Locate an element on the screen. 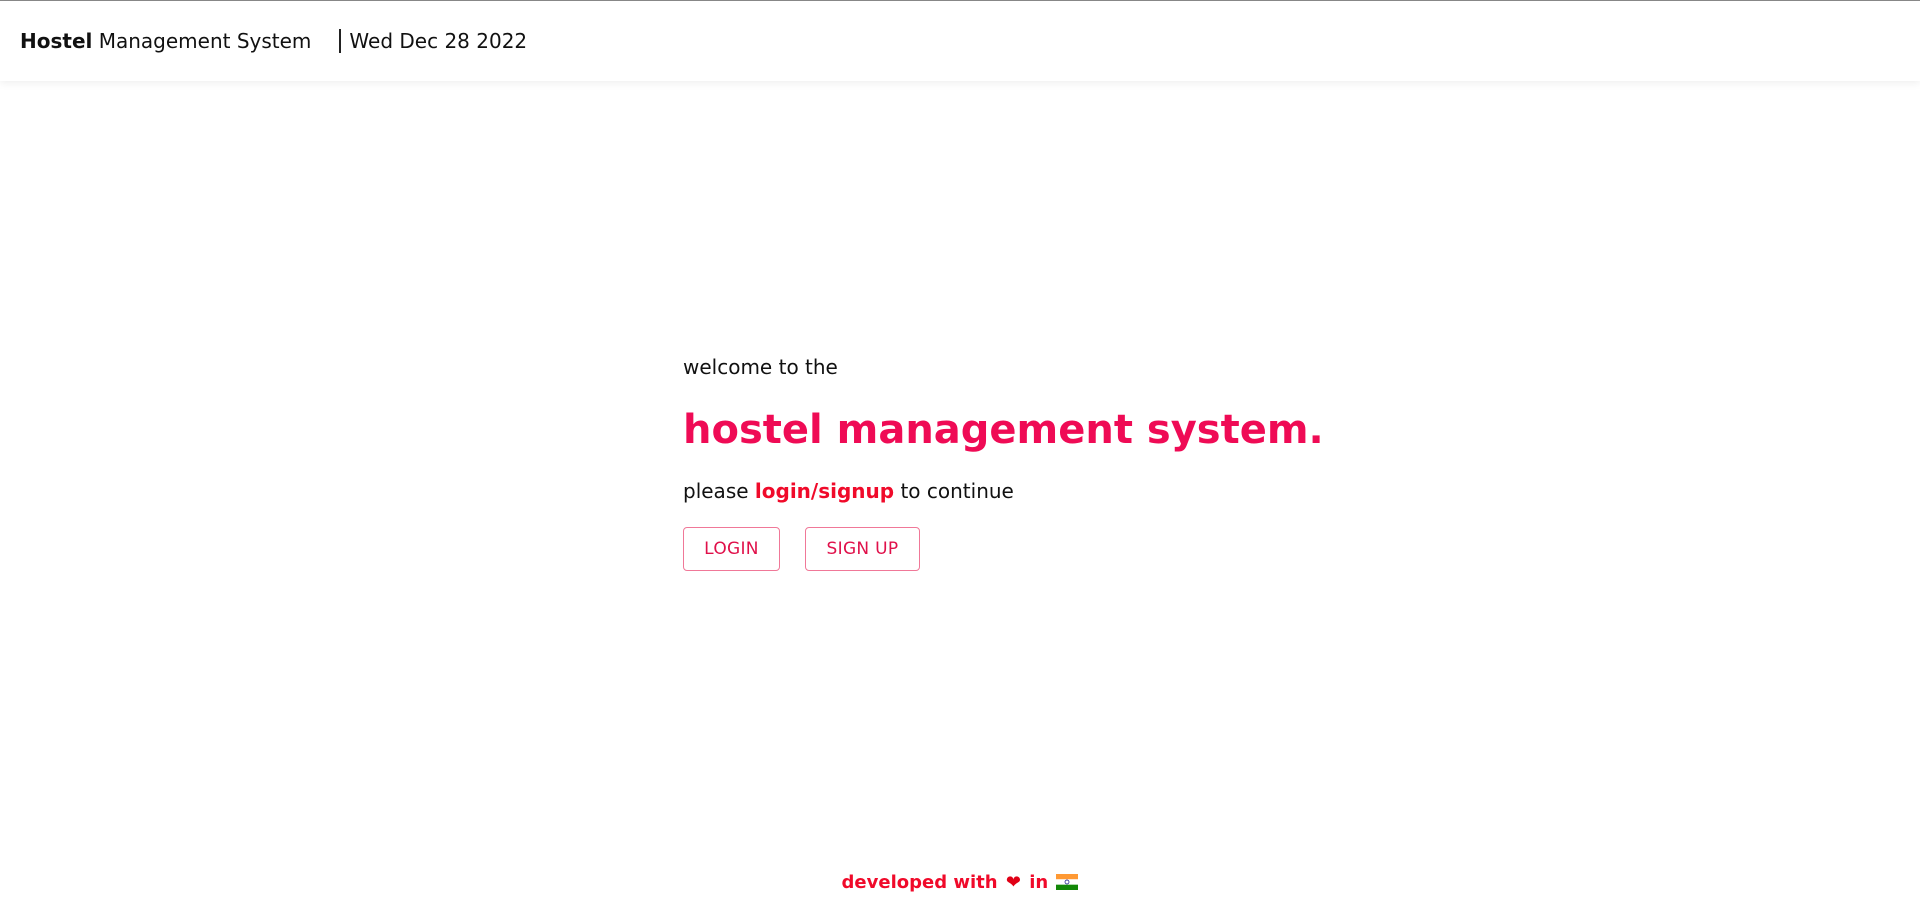  footer: developed with ❤ in is located at coordinates (960, 882).